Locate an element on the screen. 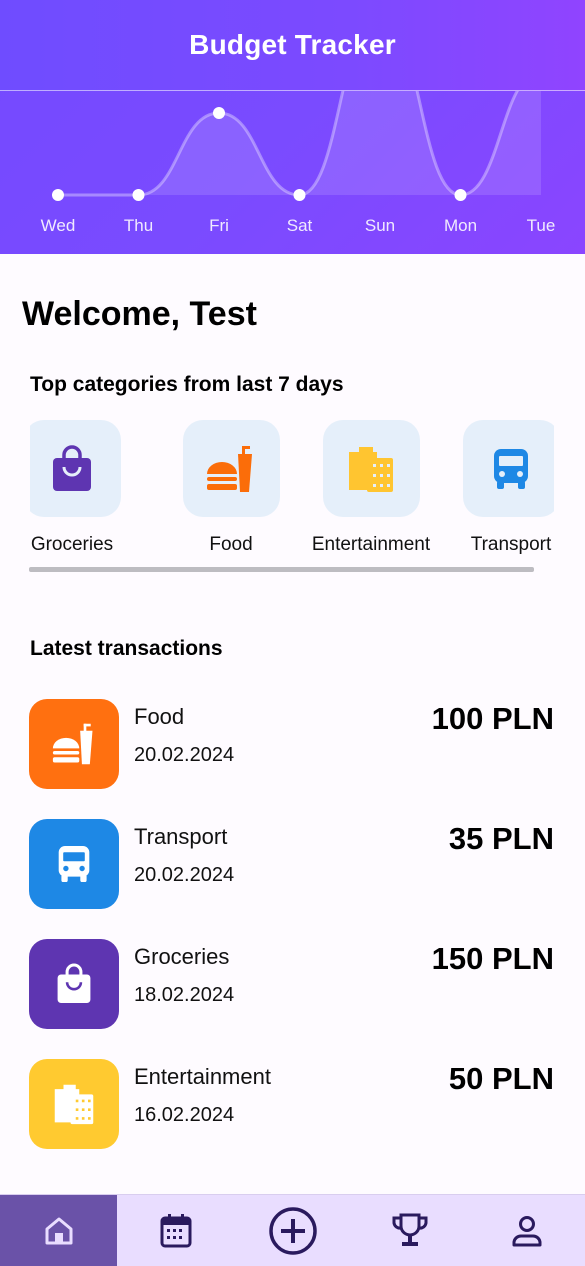 Image resolution: width=585 pixels, height=1266 pixels. chart-day-label-sat: Sat is located at coordinates (299, 225).